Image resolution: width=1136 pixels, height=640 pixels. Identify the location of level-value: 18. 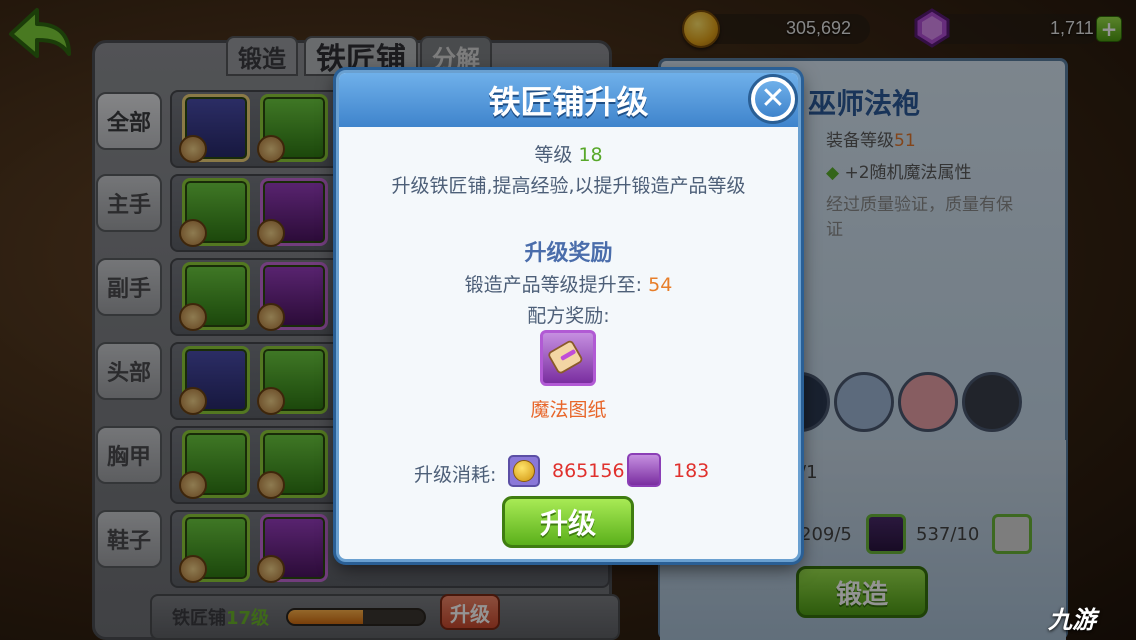
(590, 155).